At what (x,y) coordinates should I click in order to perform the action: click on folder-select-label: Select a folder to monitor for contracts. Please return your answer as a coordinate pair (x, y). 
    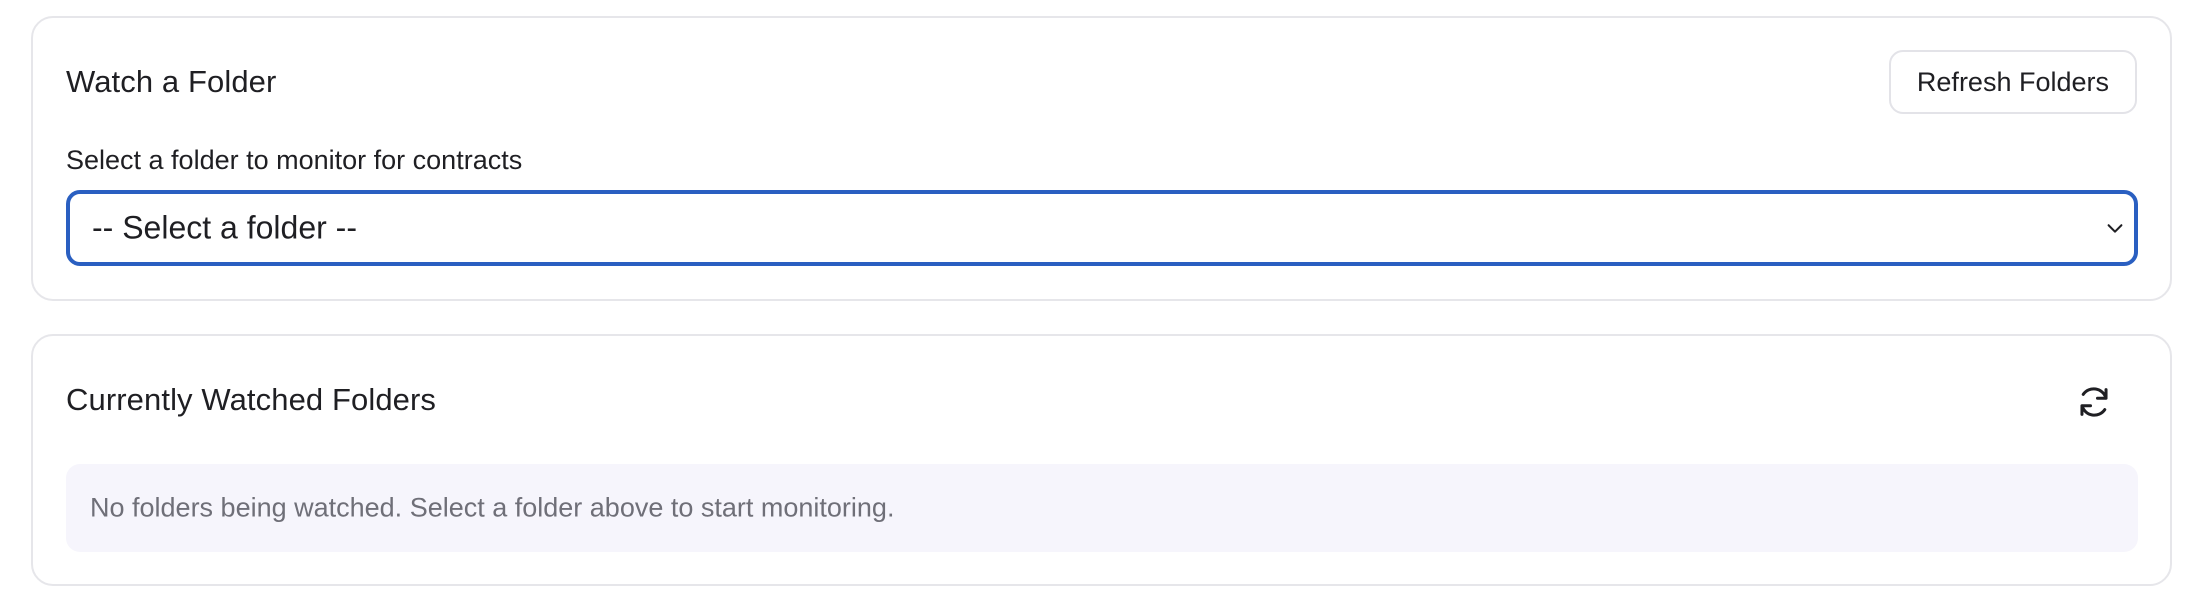
    Looking at the image, I should click on (294, 160).